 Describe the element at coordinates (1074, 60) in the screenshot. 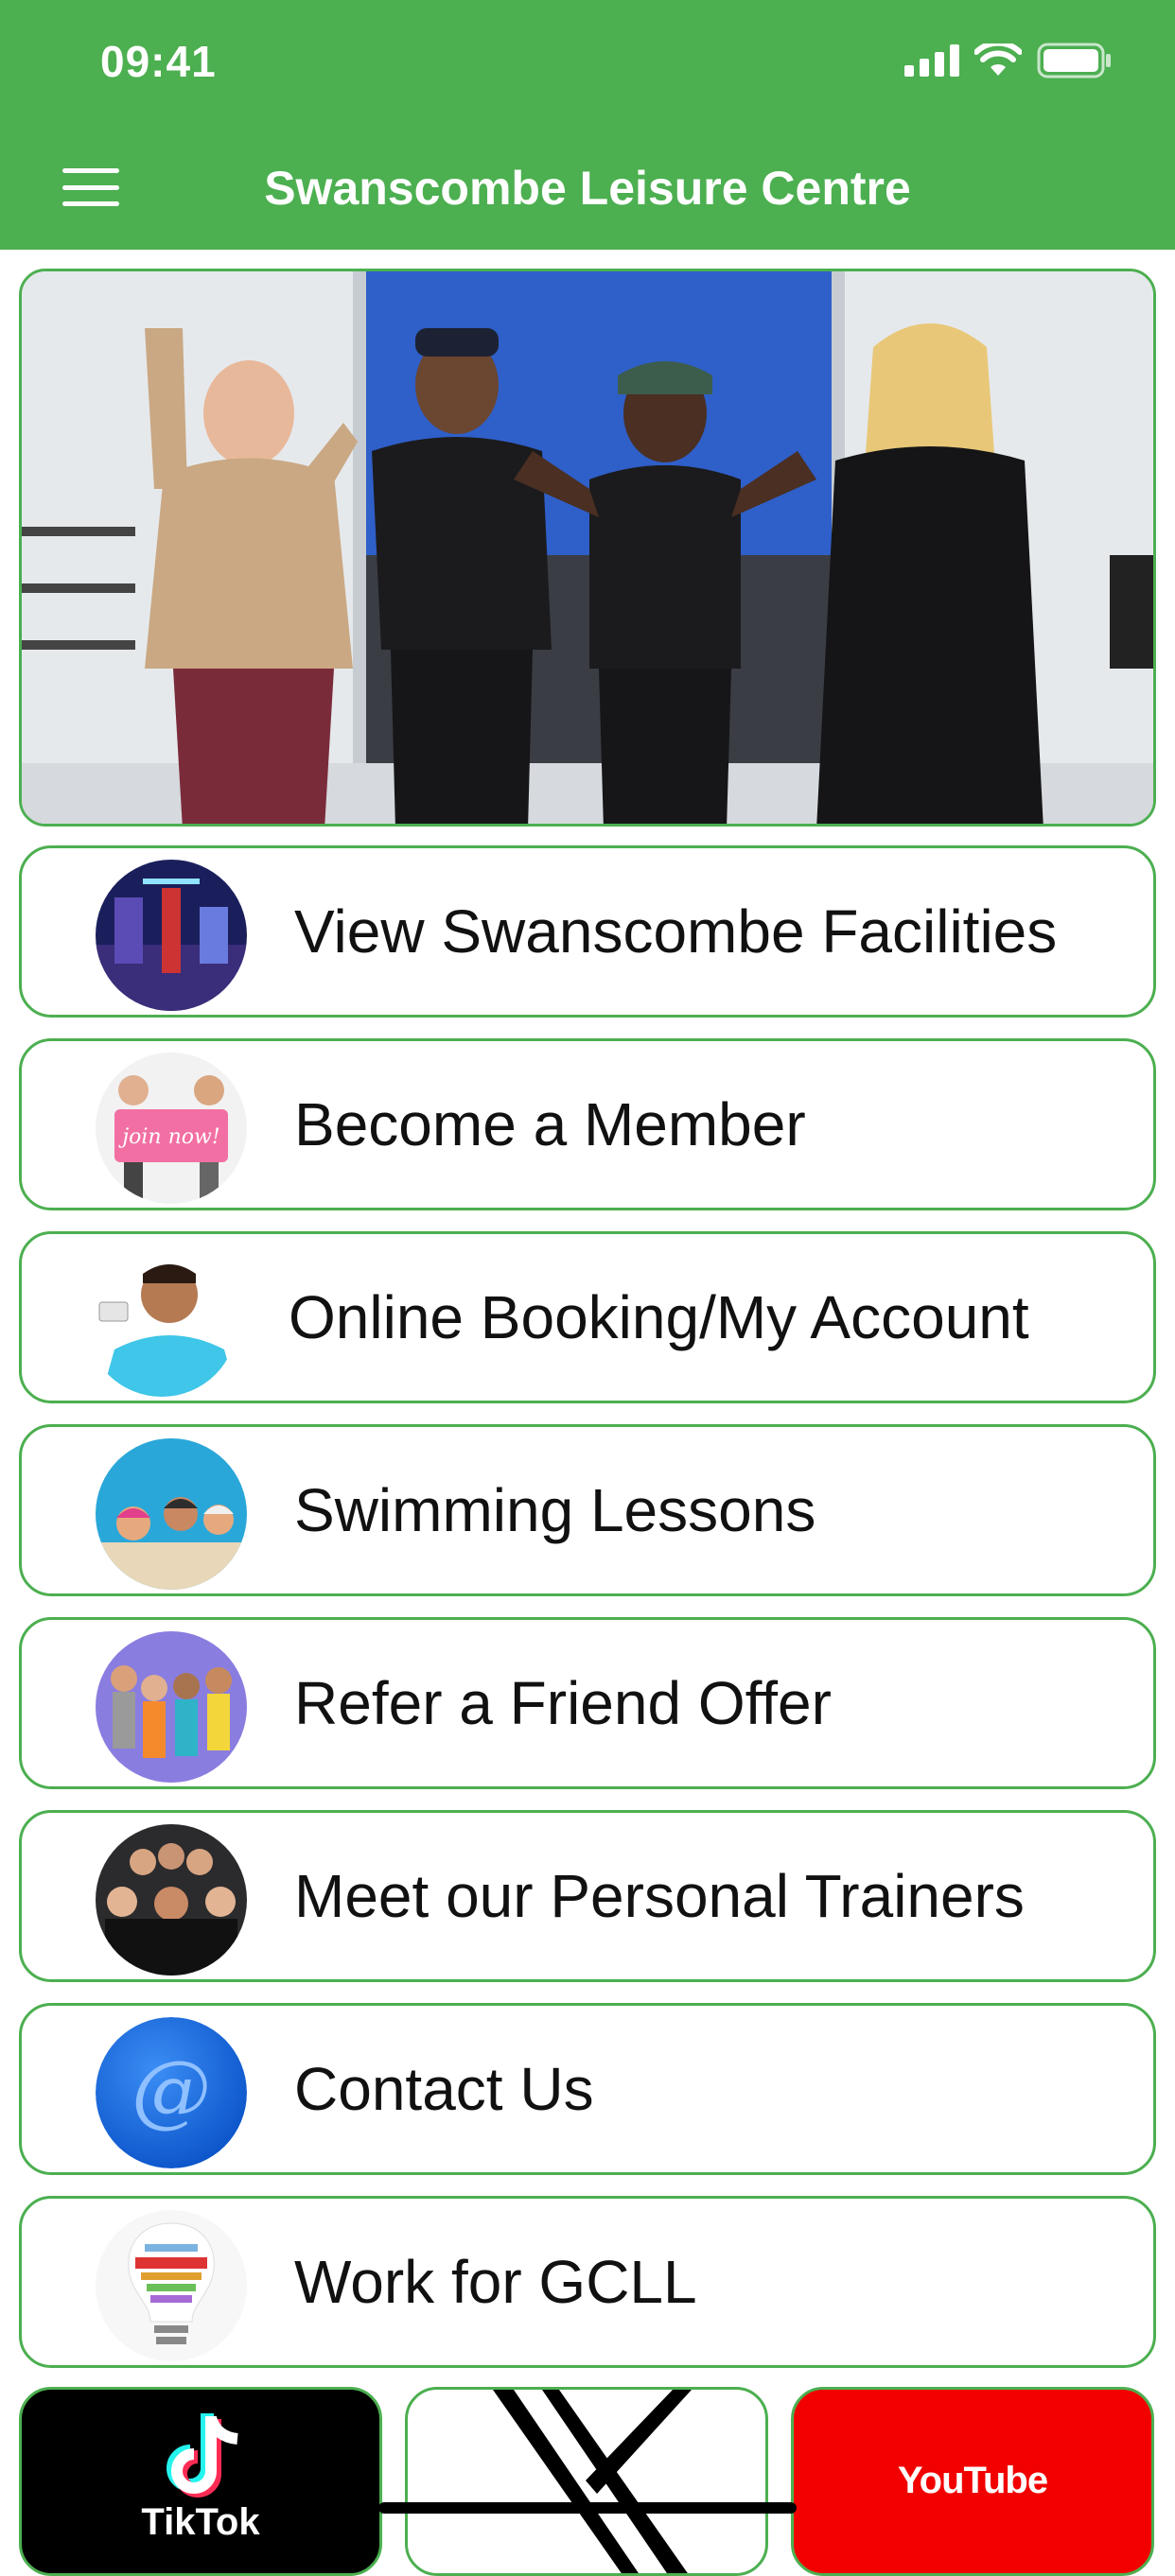

I see `battery-icon` at that location.